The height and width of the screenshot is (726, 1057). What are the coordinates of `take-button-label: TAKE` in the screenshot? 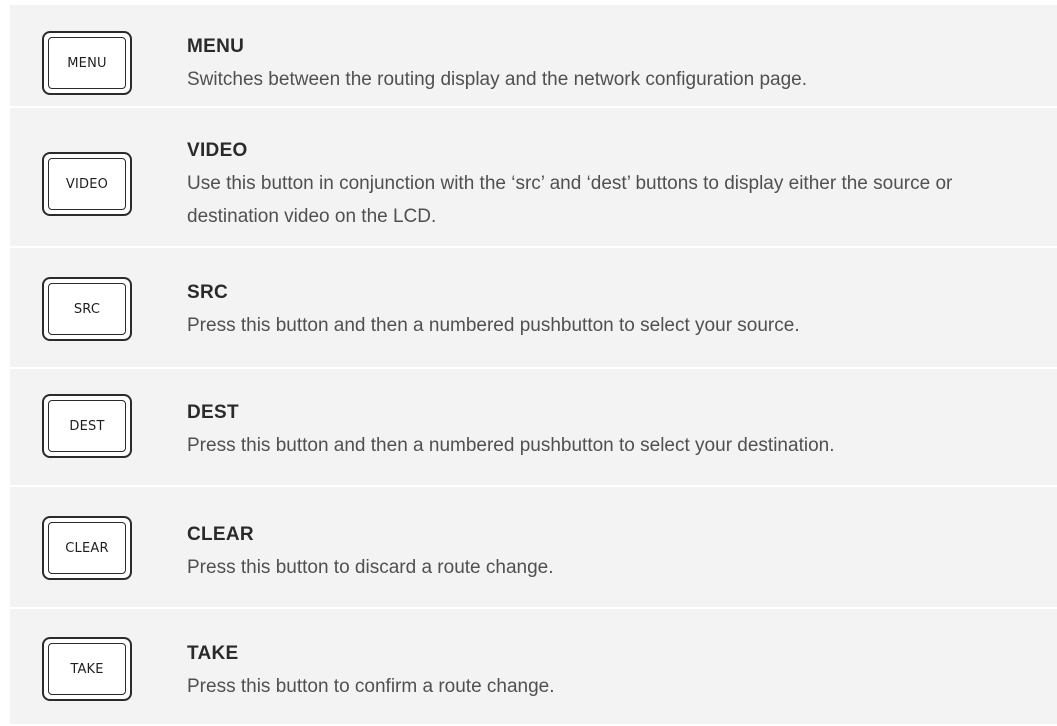 It's located at (87, 669).